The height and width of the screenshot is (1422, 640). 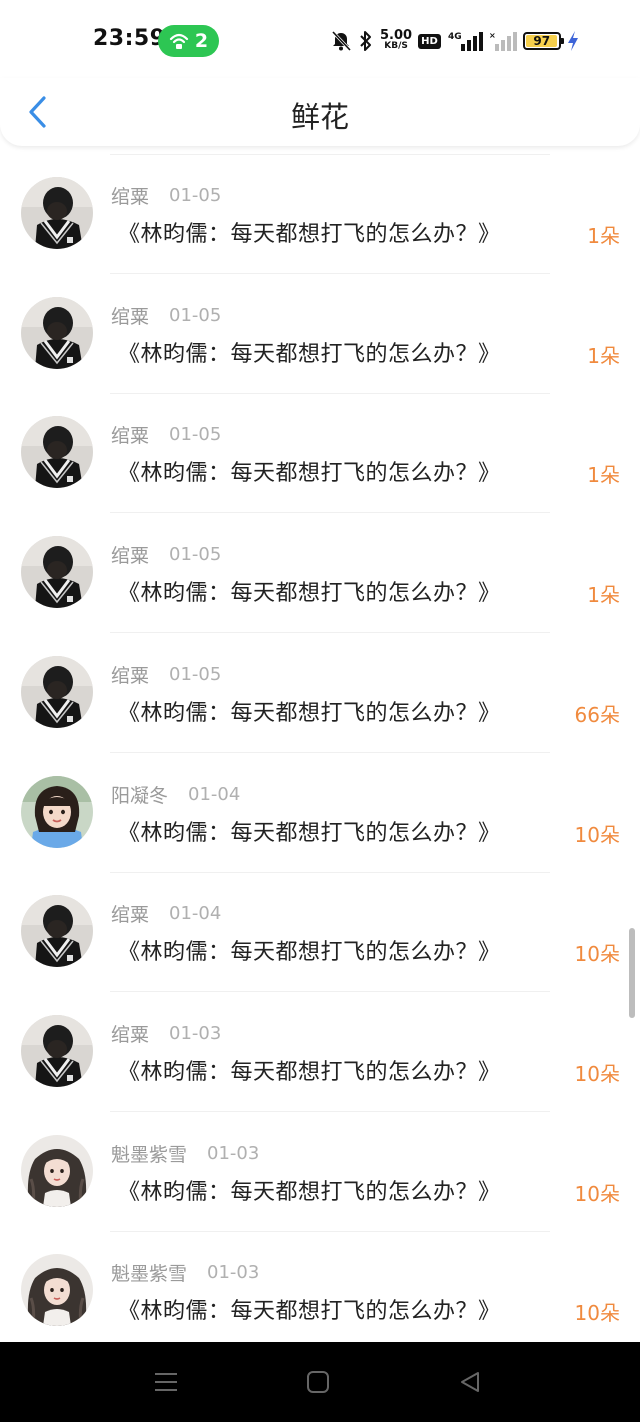 I want to click on item-meta: 阳凝冬 01-04, so click(x=175, y=794).